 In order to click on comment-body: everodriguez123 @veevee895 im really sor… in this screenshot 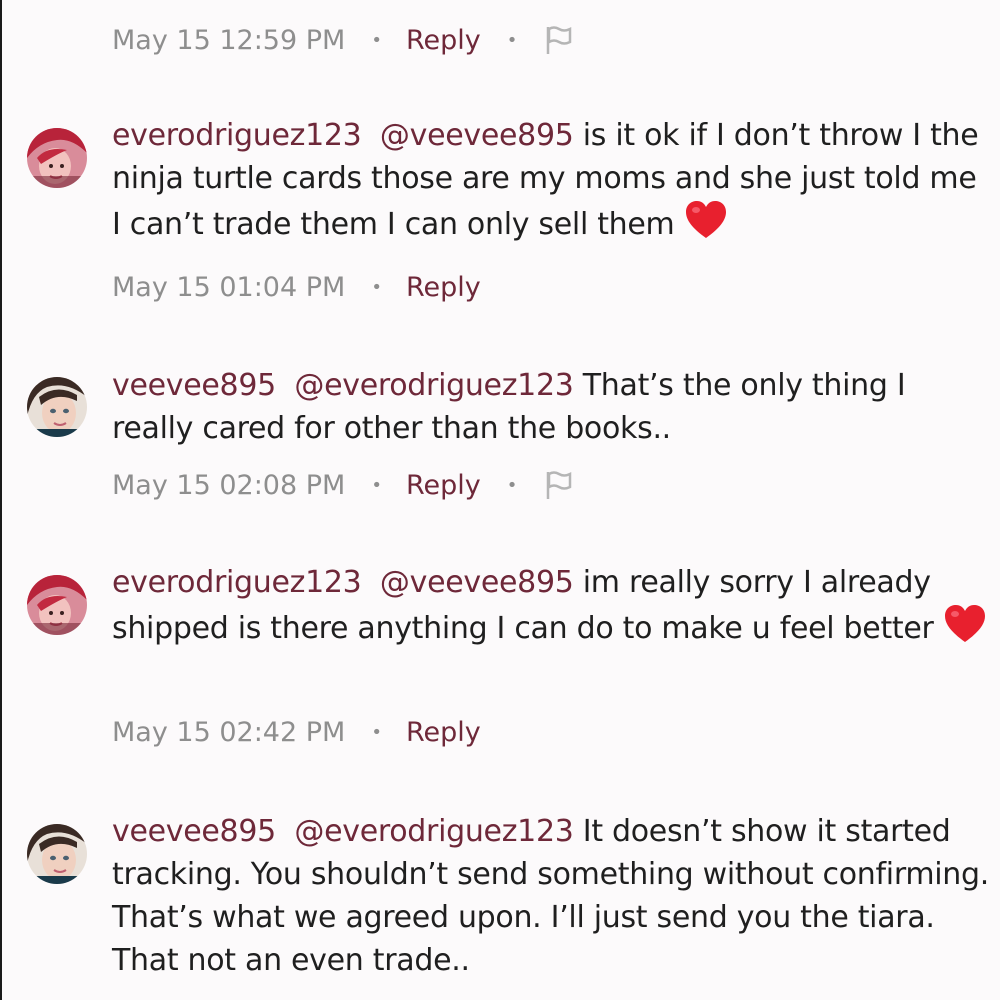, I will do `click(552, 605)`.